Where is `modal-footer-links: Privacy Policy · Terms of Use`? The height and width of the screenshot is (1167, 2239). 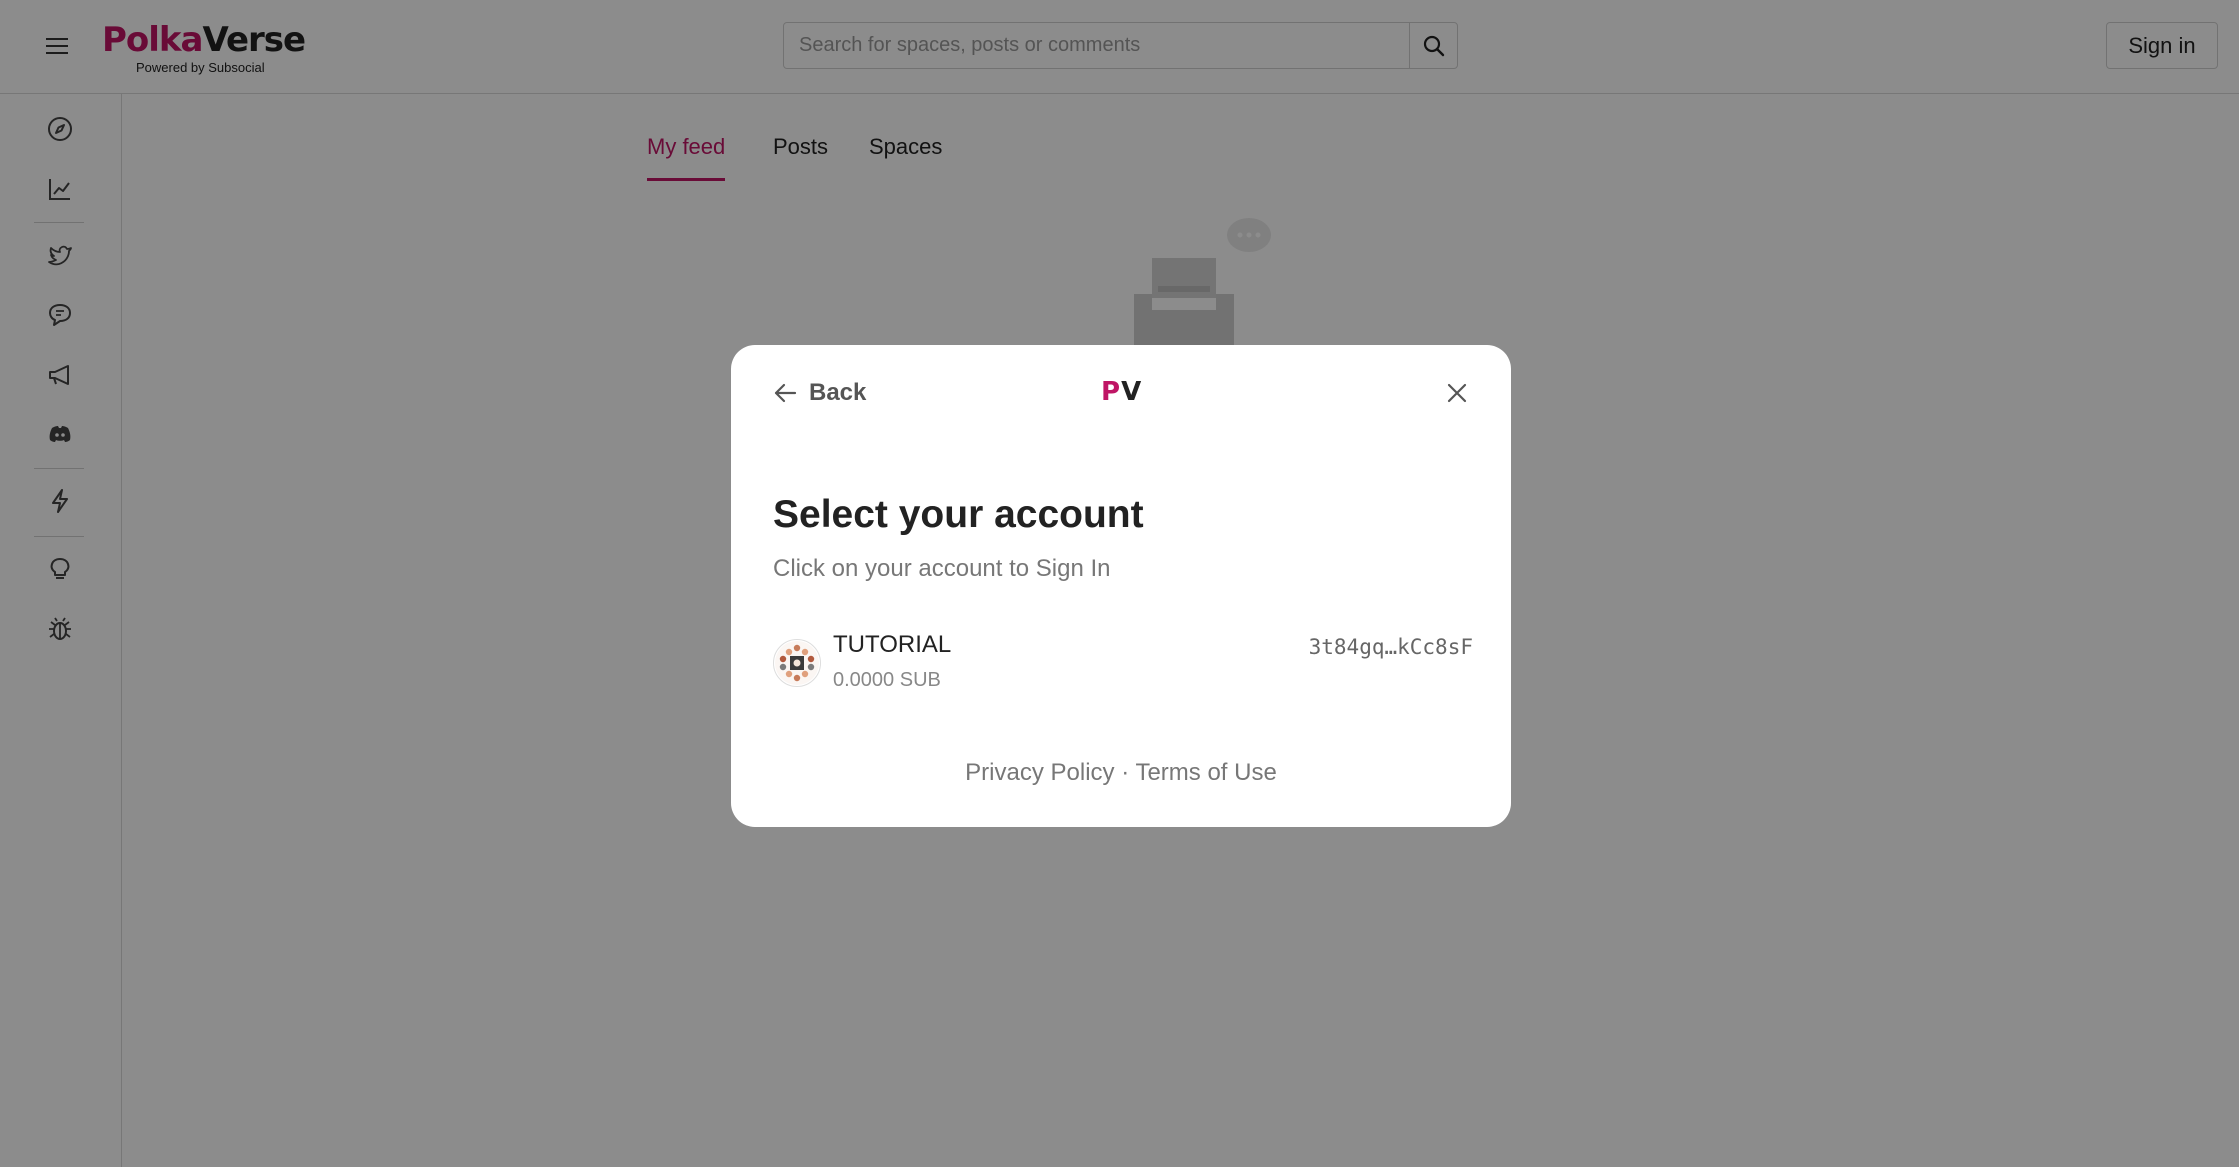
modal-footer-links: Privacy Policy · Terms of Use is located at coordinates (1121, 773).